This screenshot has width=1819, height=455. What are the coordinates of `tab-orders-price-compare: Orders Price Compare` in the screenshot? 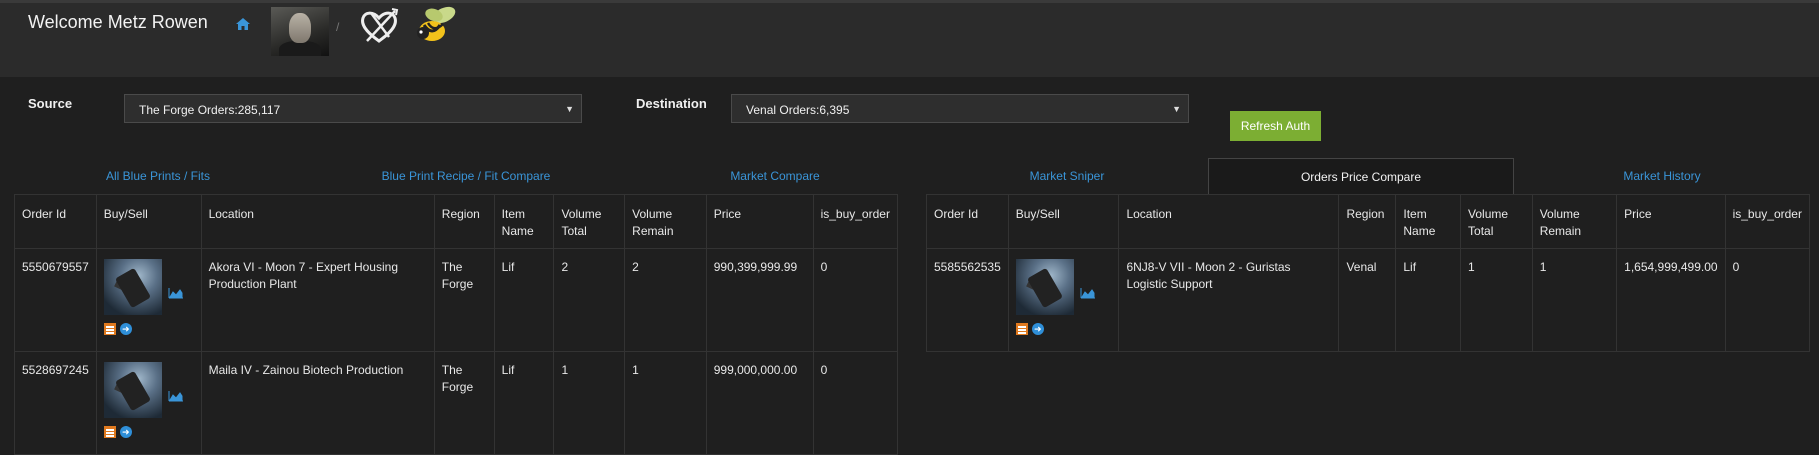 It's located at (1361, 176).